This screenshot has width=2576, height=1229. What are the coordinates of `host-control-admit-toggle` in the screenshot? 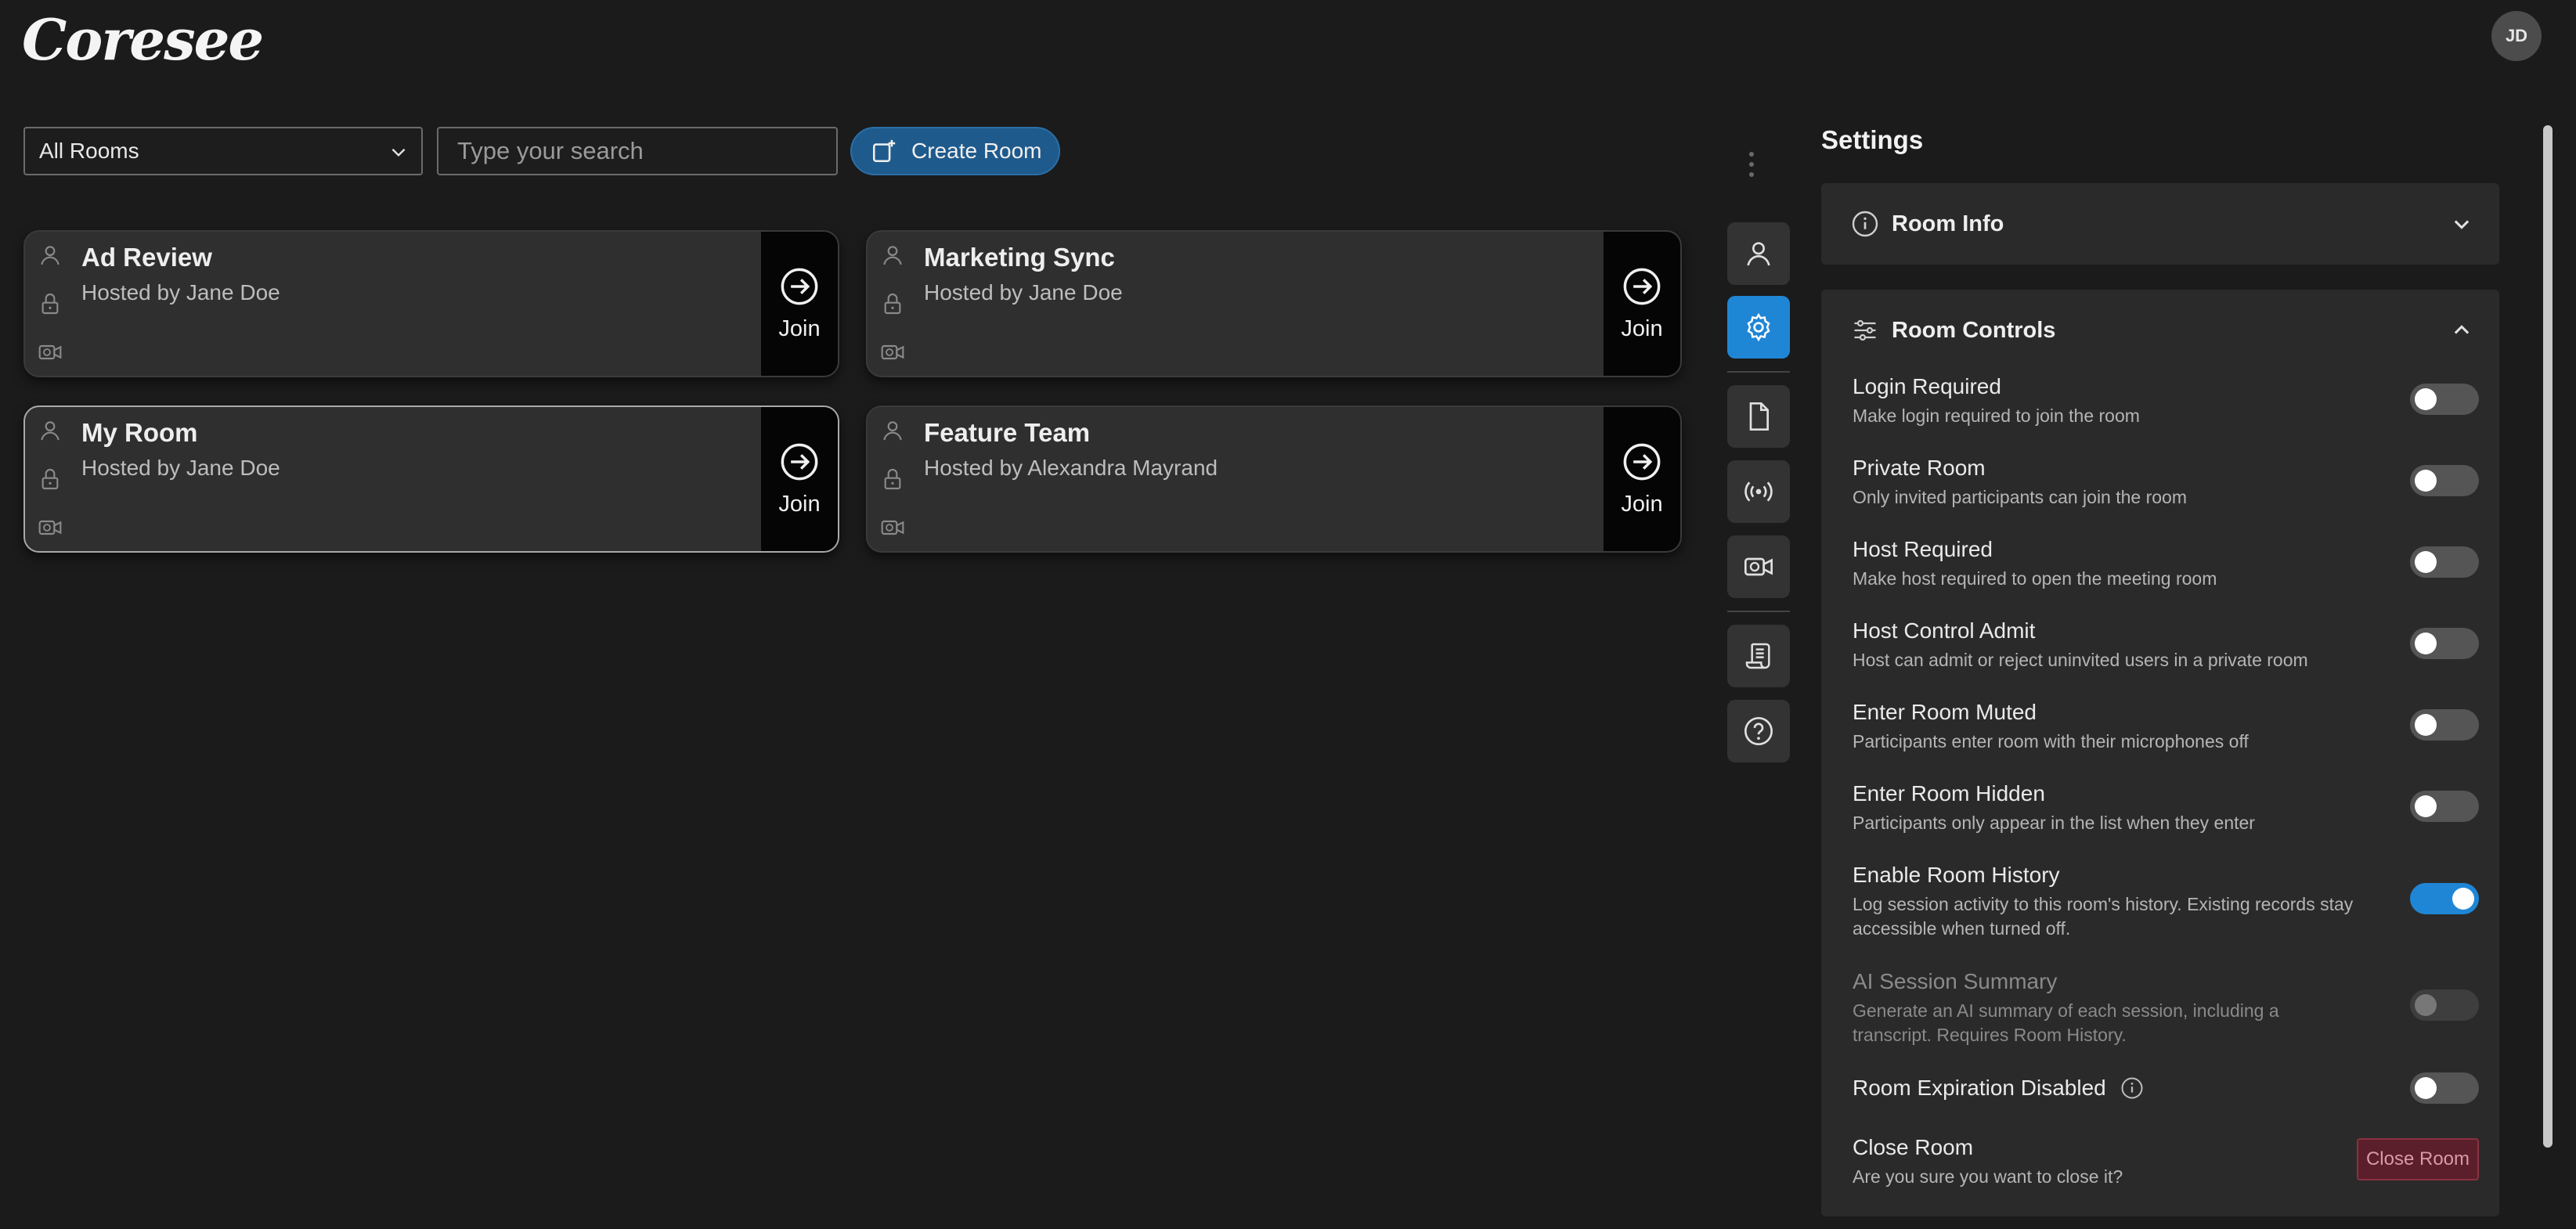 It's located at (2444, 644).